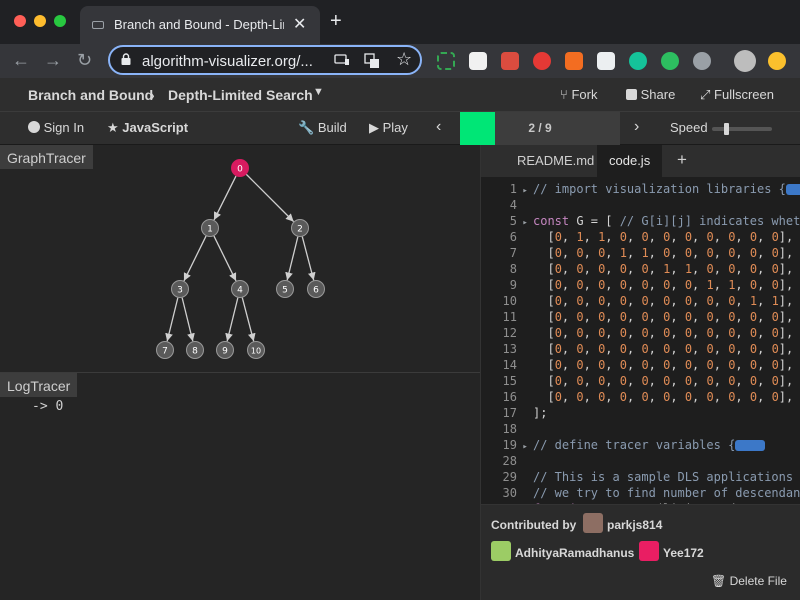  What do you see at coordinates (113, 127) in the screenshot?
I see `star-icon: ★` at bounding box center [113, 127].